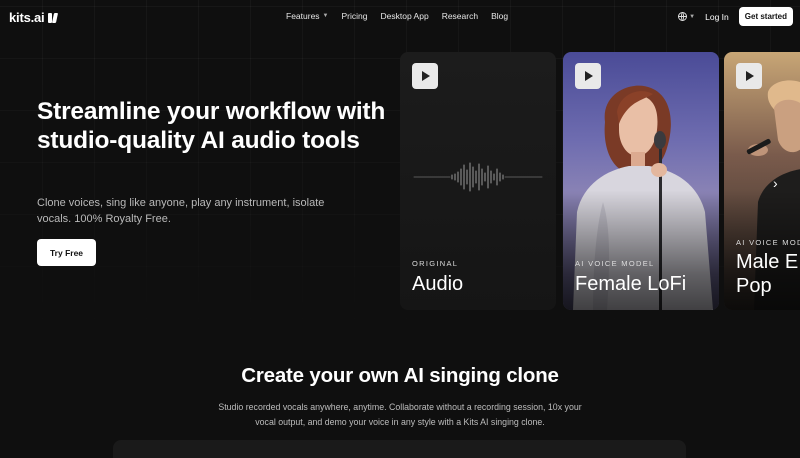 The width and height of the screenshot is (800, 458). I want to click on chevron-right-icon: ›, so click(775, 183).